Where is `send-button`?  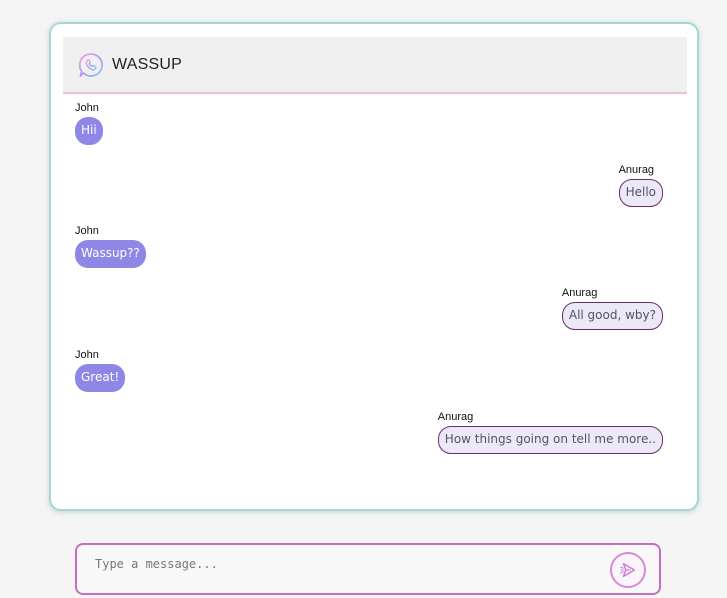
send-button is located at coordinates (628, 570).